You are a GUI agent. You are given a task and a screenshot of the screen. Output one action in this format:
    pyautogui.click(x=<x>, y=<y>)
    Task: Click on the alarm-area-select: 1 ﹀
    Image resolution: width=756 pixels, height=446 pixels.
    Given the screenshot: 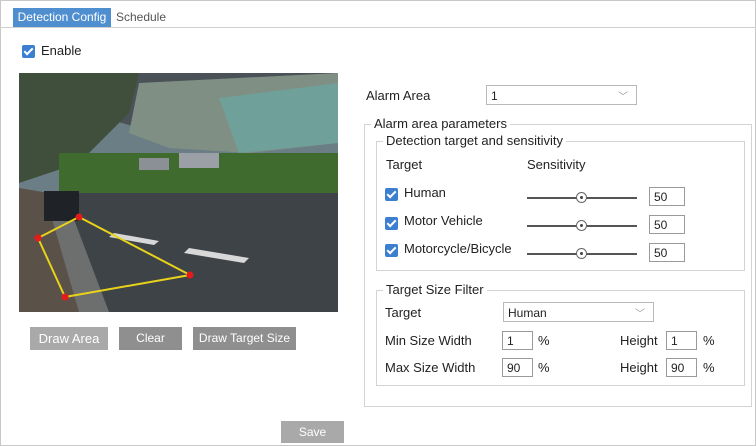 What is the action you would take?
    pyautogui.click(x=561, y=95)
    